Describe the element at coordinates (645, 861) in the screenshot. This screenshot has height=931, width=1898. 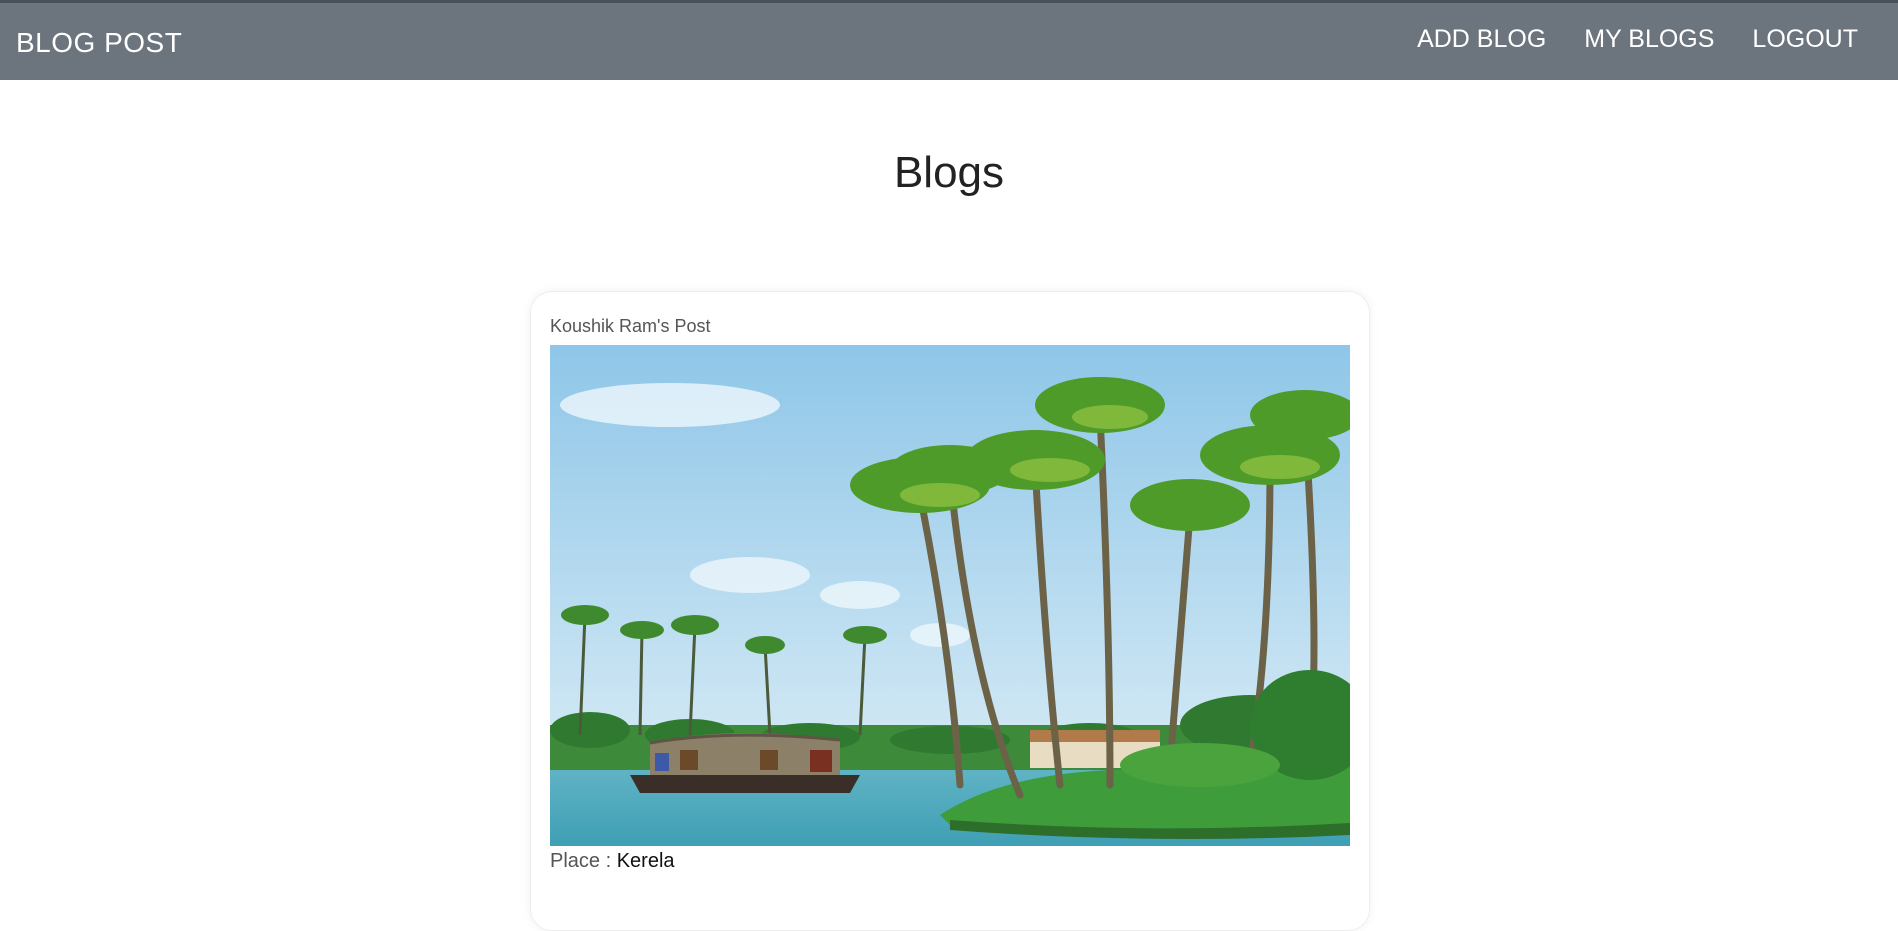
I see `place-value: Kerela` at that location.